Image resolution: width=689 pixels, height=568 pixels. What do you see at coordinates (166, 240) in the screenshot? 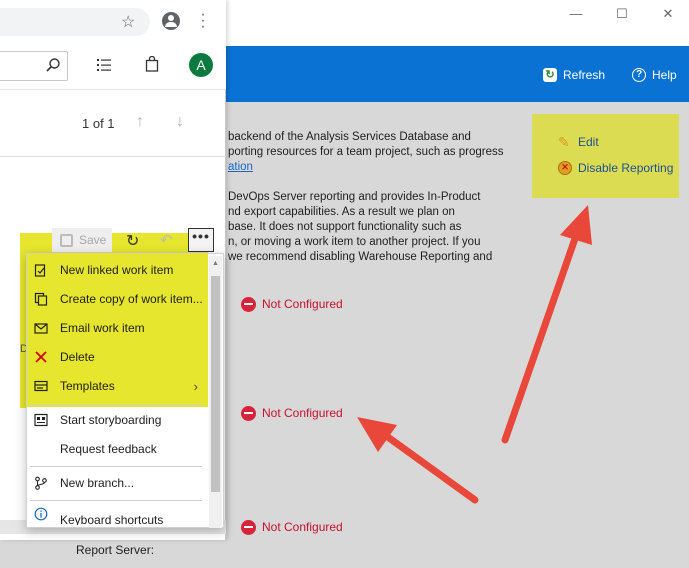
I see `undo-icon: ↶` at bounding box center [166, 240].